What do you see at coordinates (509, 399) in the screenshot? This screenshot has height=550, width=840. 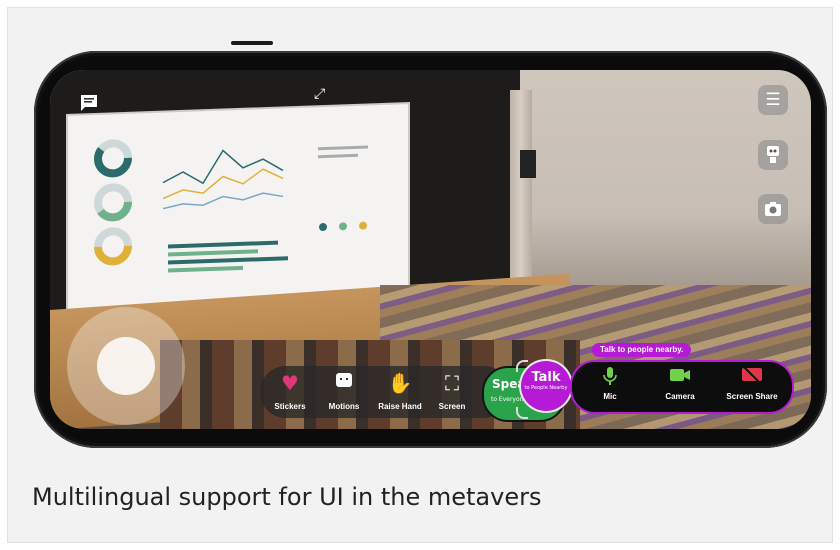 I see `speak-sub: to Everyone` at bounding box center [509, 399].